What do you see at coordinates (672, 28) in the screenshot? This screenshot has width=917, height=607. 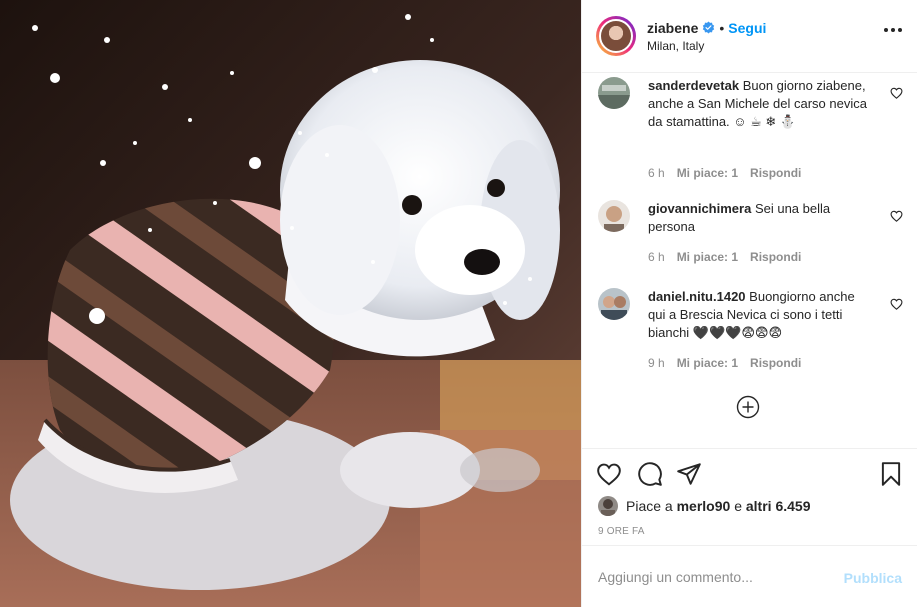 I see `username-link: ziabene` at bounding box center [672, 28].